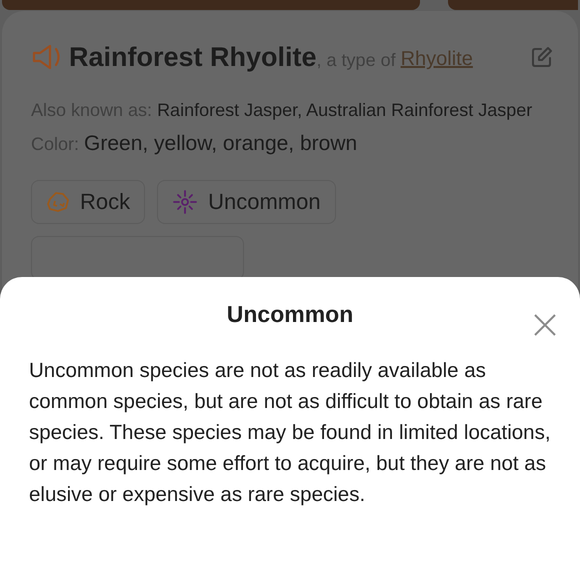 This screenshot has height=580, width=580. Describe the element at coordinates (185, 201) in the screenshot. I see `sparkle-icon` at that location.